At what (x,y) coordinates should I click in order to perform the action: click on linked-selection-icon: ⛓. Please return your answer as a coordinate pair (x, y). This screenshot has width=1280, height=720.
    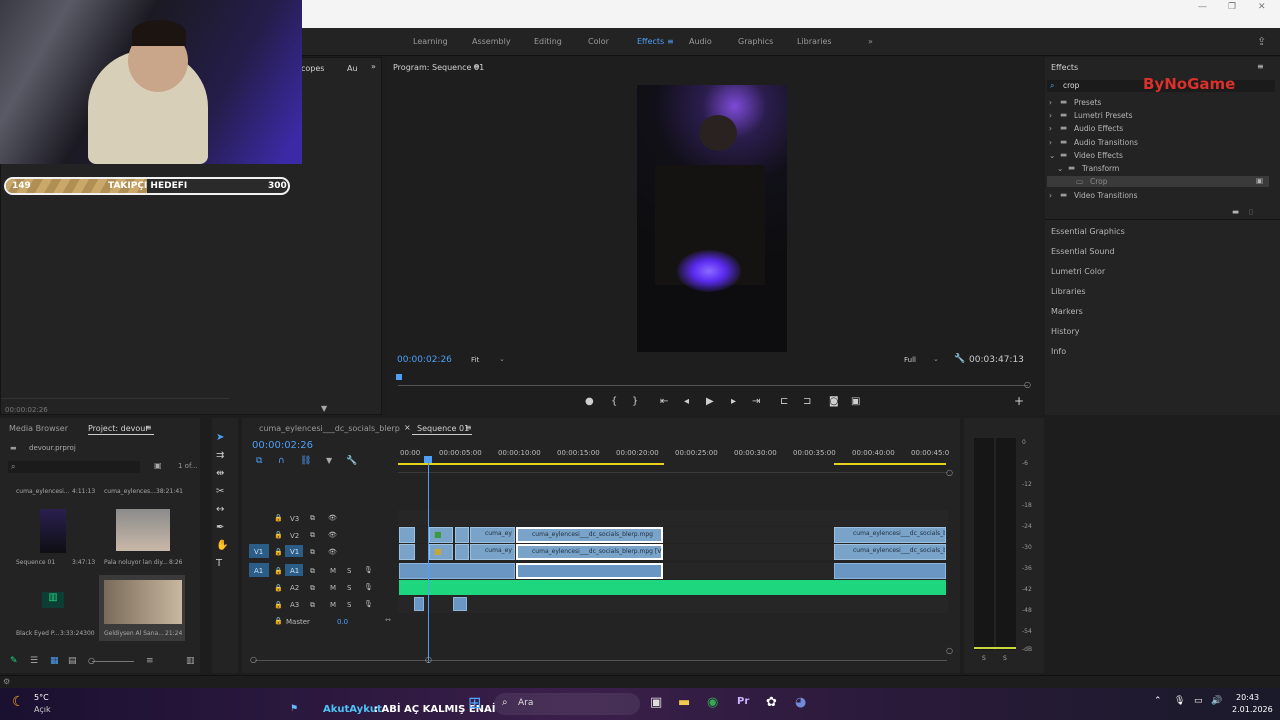
    Looking at the image, I should click on (305, 461).